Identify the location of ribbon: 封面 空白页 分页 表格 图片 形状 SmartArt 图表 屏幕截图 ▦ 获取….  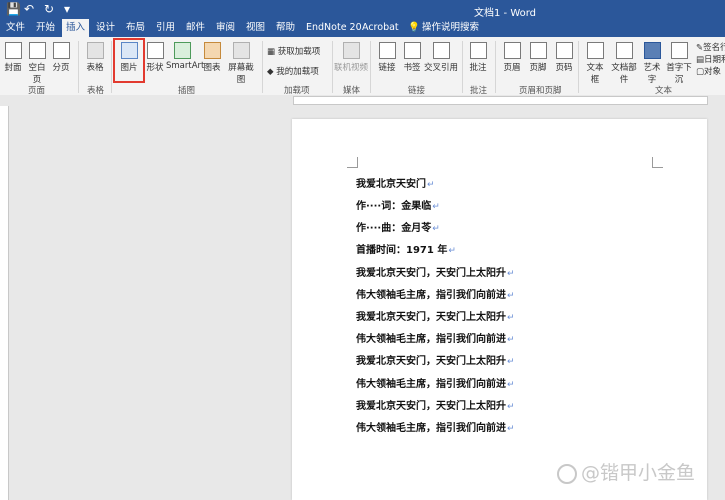
(362, 66).